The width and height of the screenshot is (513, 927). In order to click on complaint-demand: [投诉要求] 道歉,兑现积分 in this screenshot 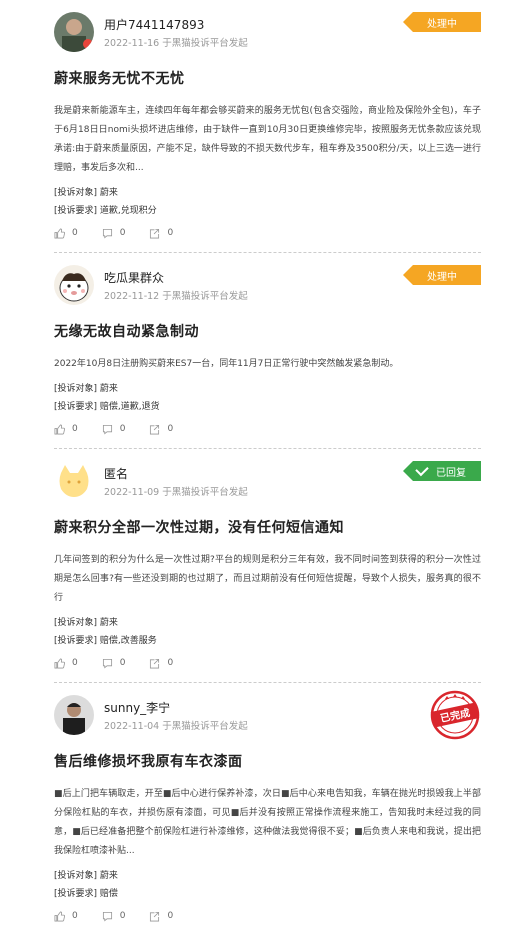, I will do `click(267, 211)`.